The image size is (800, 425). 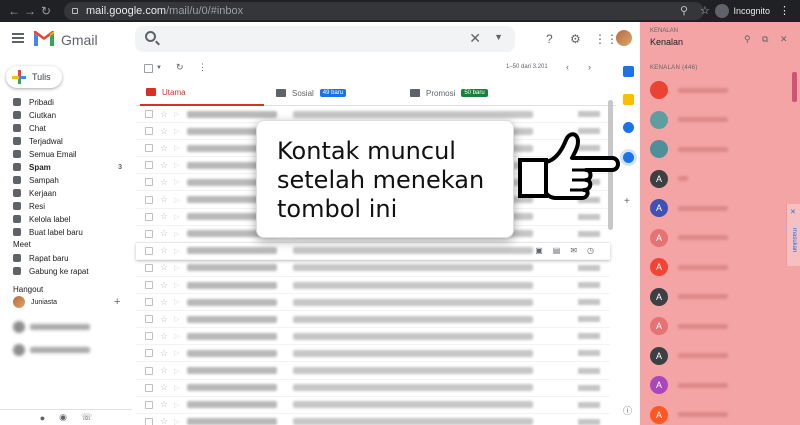 What do you see at coordinates (606, 39) in the screenshot?
I see `apps-grid-icon: ⋮⋮` at bounding box center [606, 39].